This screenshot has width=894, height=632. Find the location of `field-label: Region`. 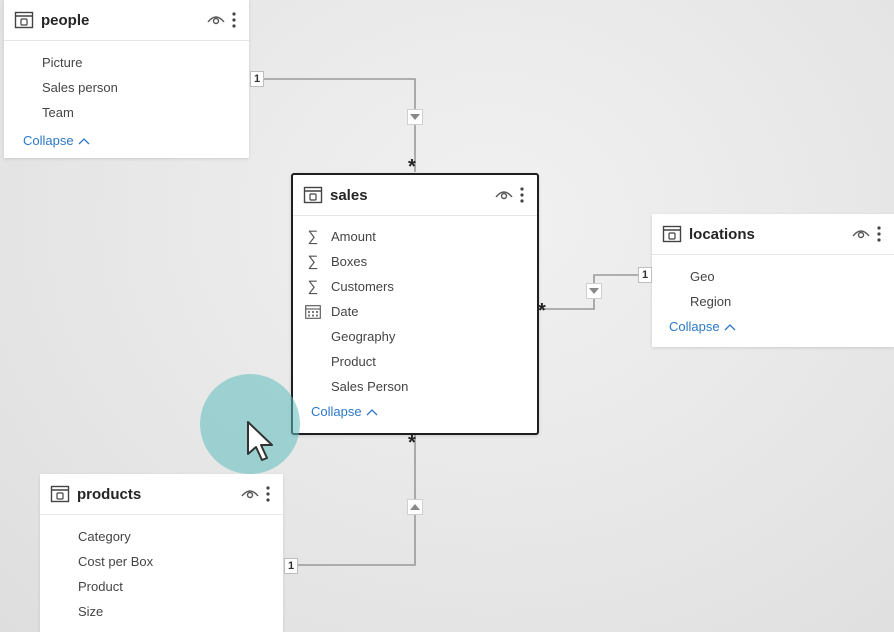

field-label: Region is located at coordinates (711, 301).